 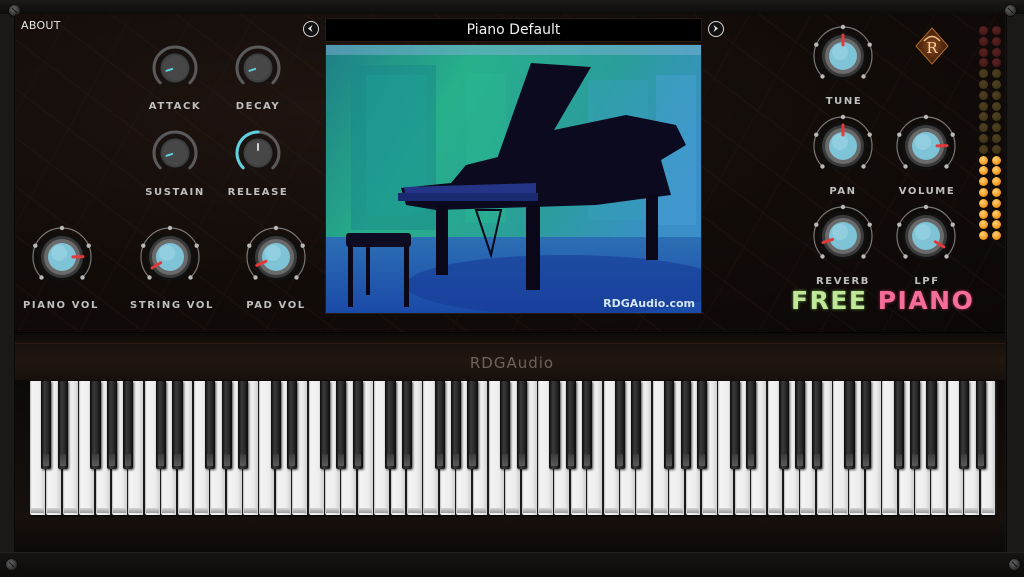 What do you see at coordinates (170, 259) in the screenshot?
I see `string-vol-knob` at bounding box center [170, 259].